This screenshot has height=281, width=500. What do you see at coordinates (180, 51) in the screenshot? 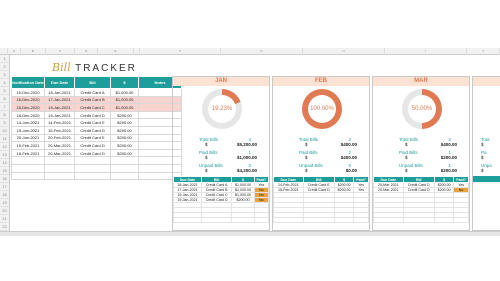
I see `column-header-cell: F` at bounding box center [180, 51].